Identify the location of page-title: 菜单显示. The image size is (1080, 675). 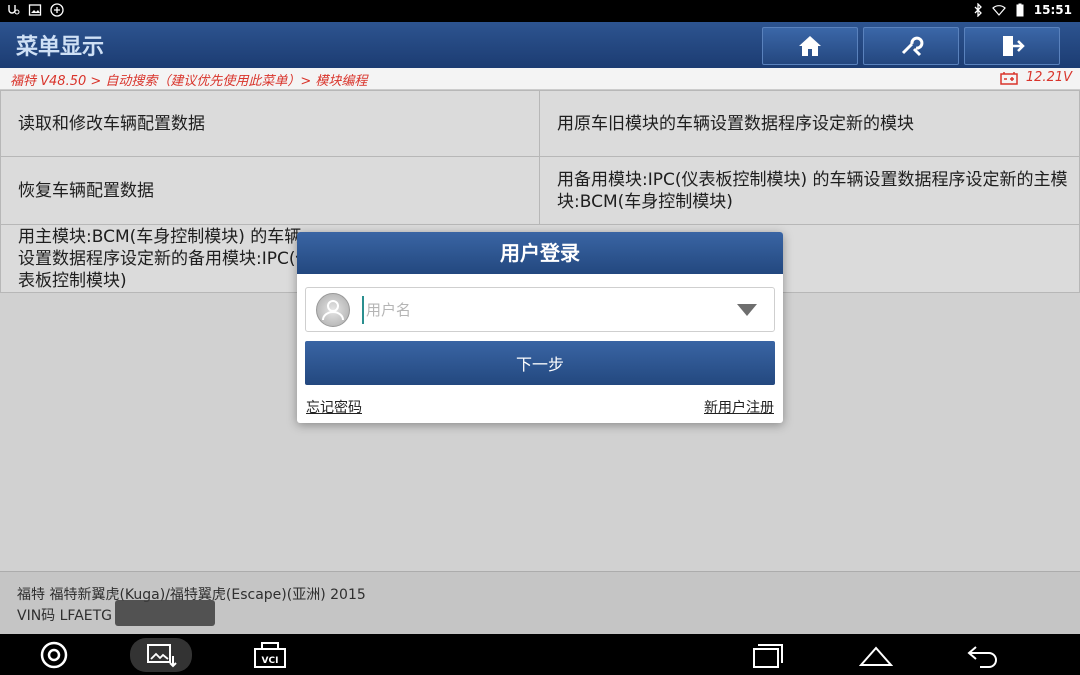
(60, 47).